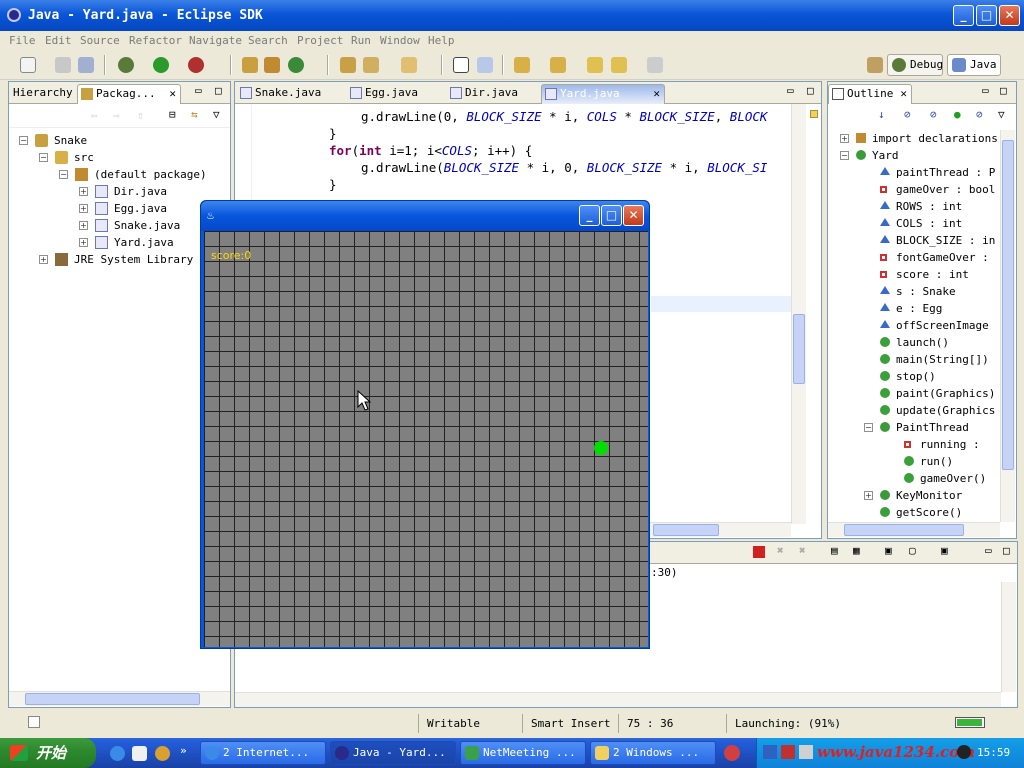 This screenshot has width=1024, height=768. Describe the element at coordinates (320, 40) in the screenshot. I see `menu-project: Project` at that location.